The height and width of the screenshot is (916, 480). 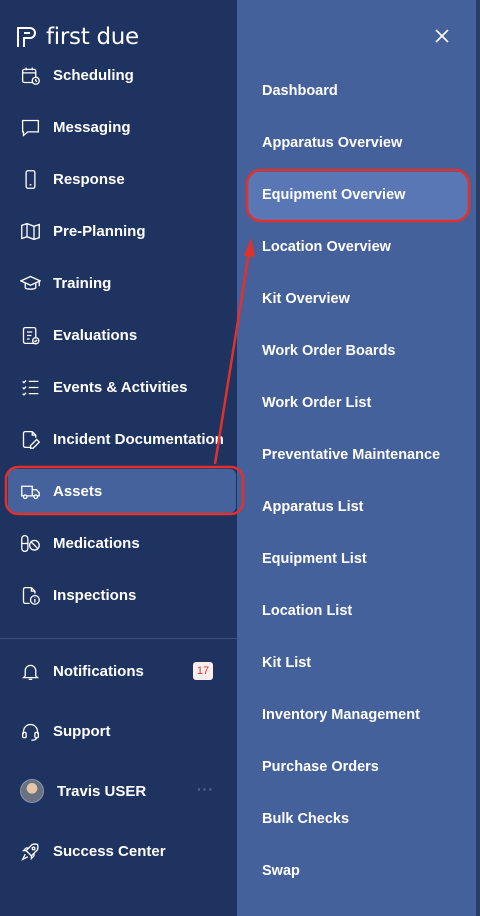 I want to click on nav-item-notifications: Notifications 17, so click(x=122, y=671).